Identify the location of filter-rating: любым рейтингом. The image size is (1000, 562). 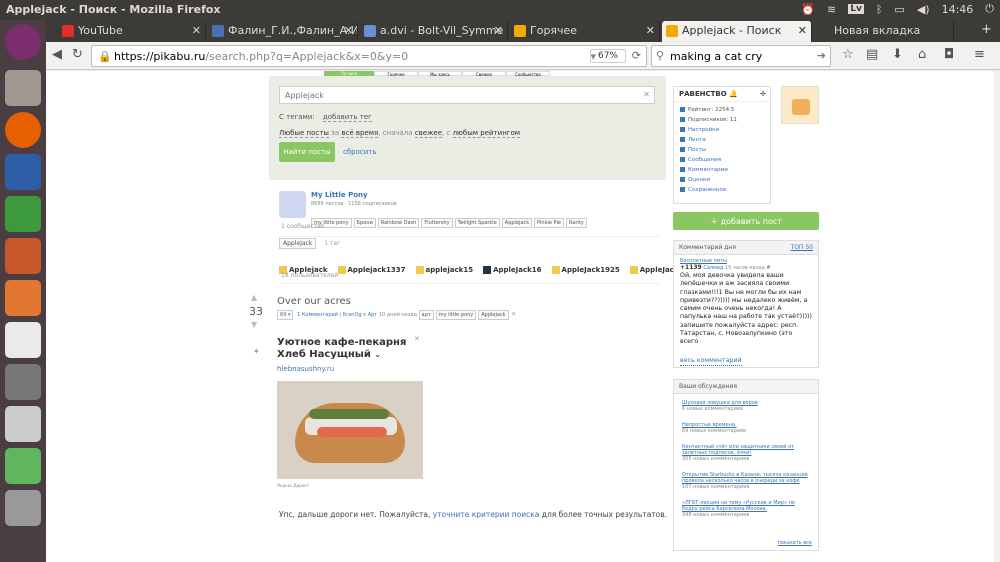
(486, 133).